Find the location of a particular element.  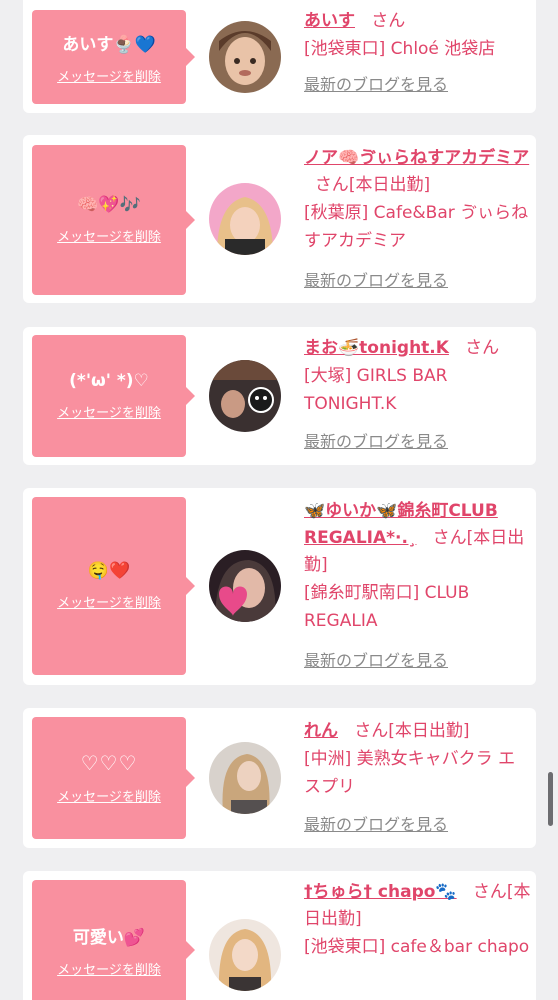

shop-name: [大塚] GIRLS BAR TONIGHT.K is located at coordinates (376, 390).